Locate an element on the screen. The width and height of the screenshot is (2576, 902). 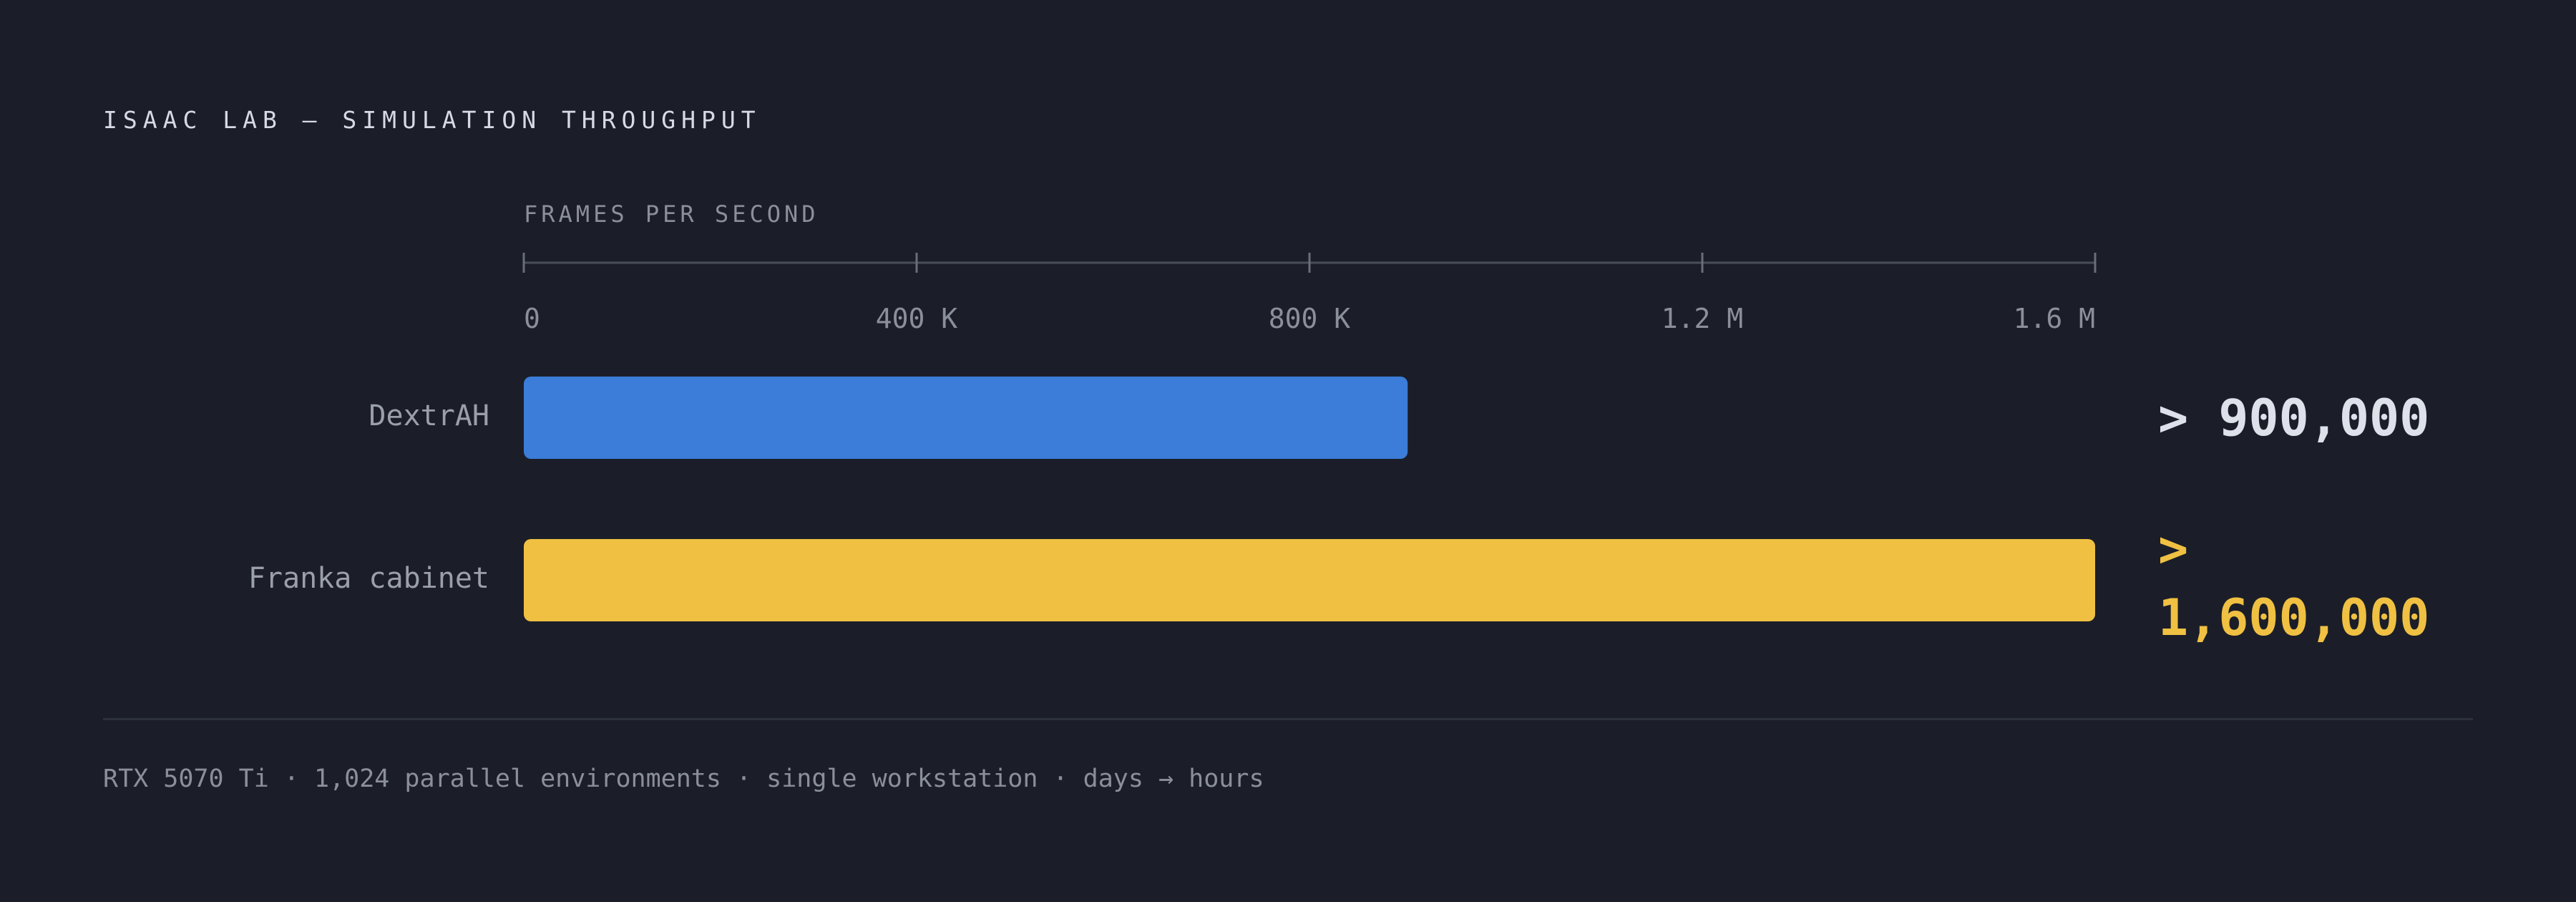
value-label: > 900,000 is located at coordinates (2294, 418).